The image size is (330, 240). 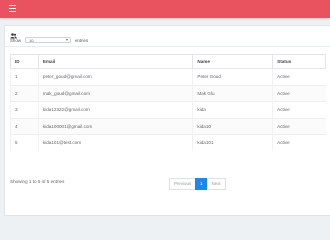 I want to click on column-header-status: Status, so click(x=299, y=61).